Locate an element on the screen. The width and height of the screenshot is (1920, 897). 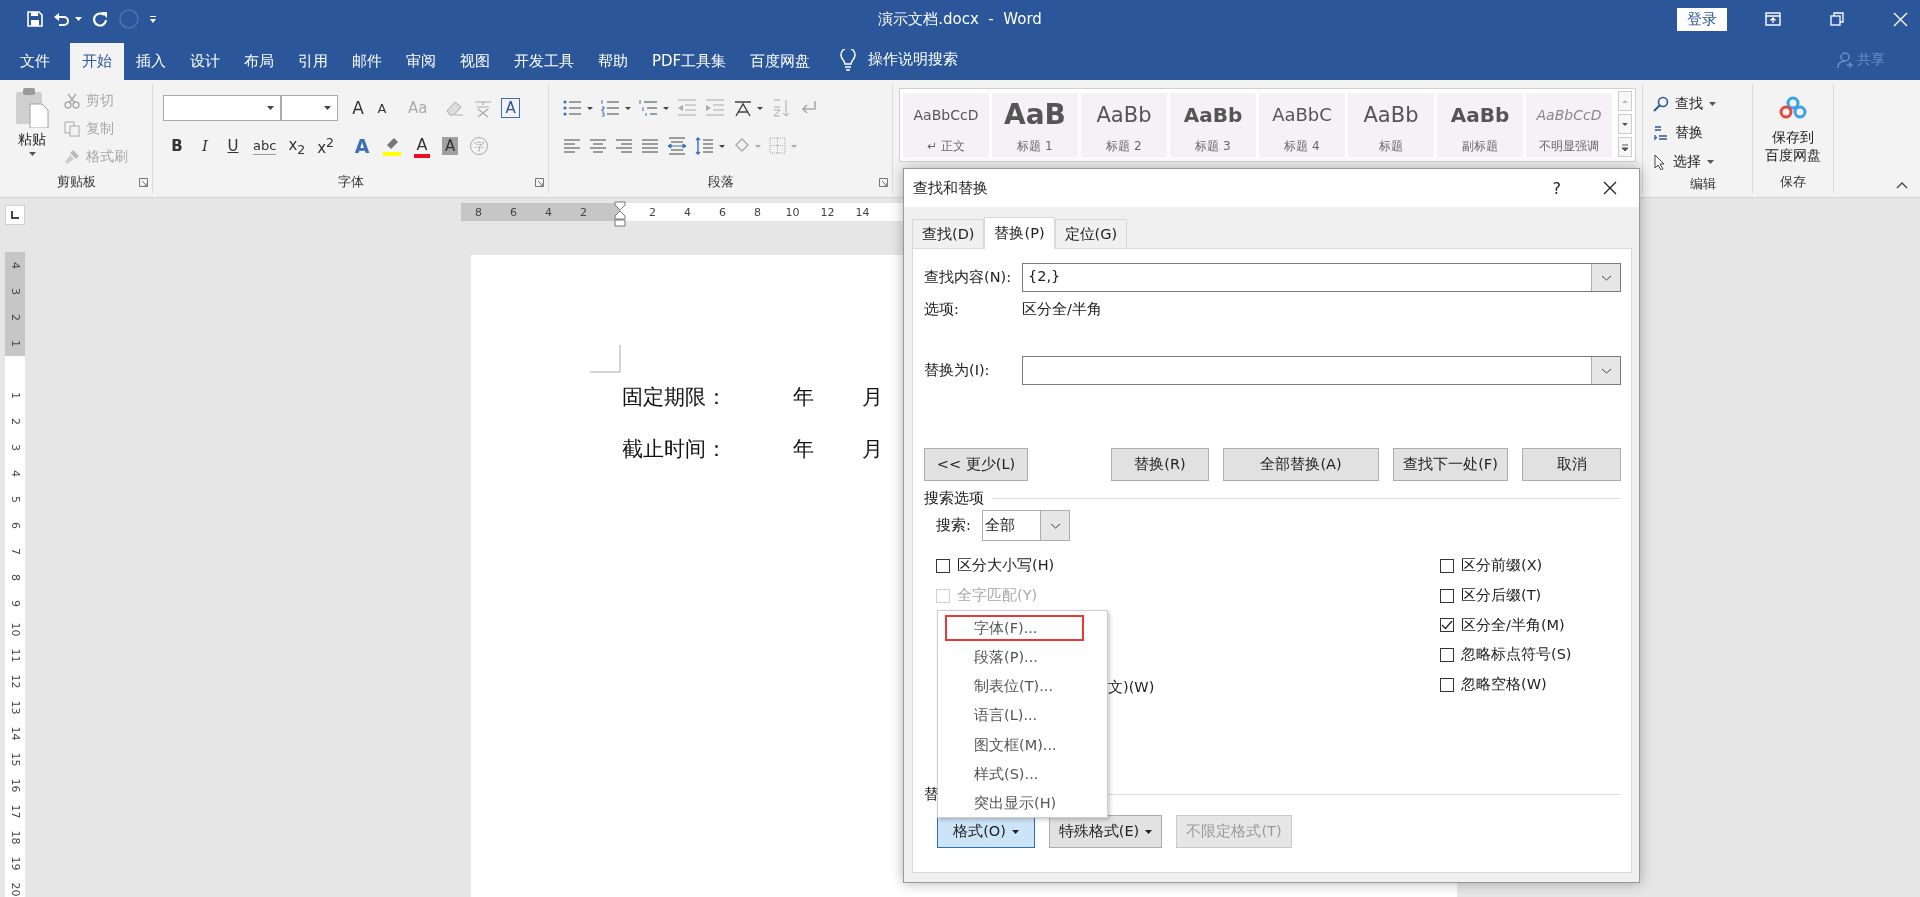
format-button: I is located at coordinates (205, 146).